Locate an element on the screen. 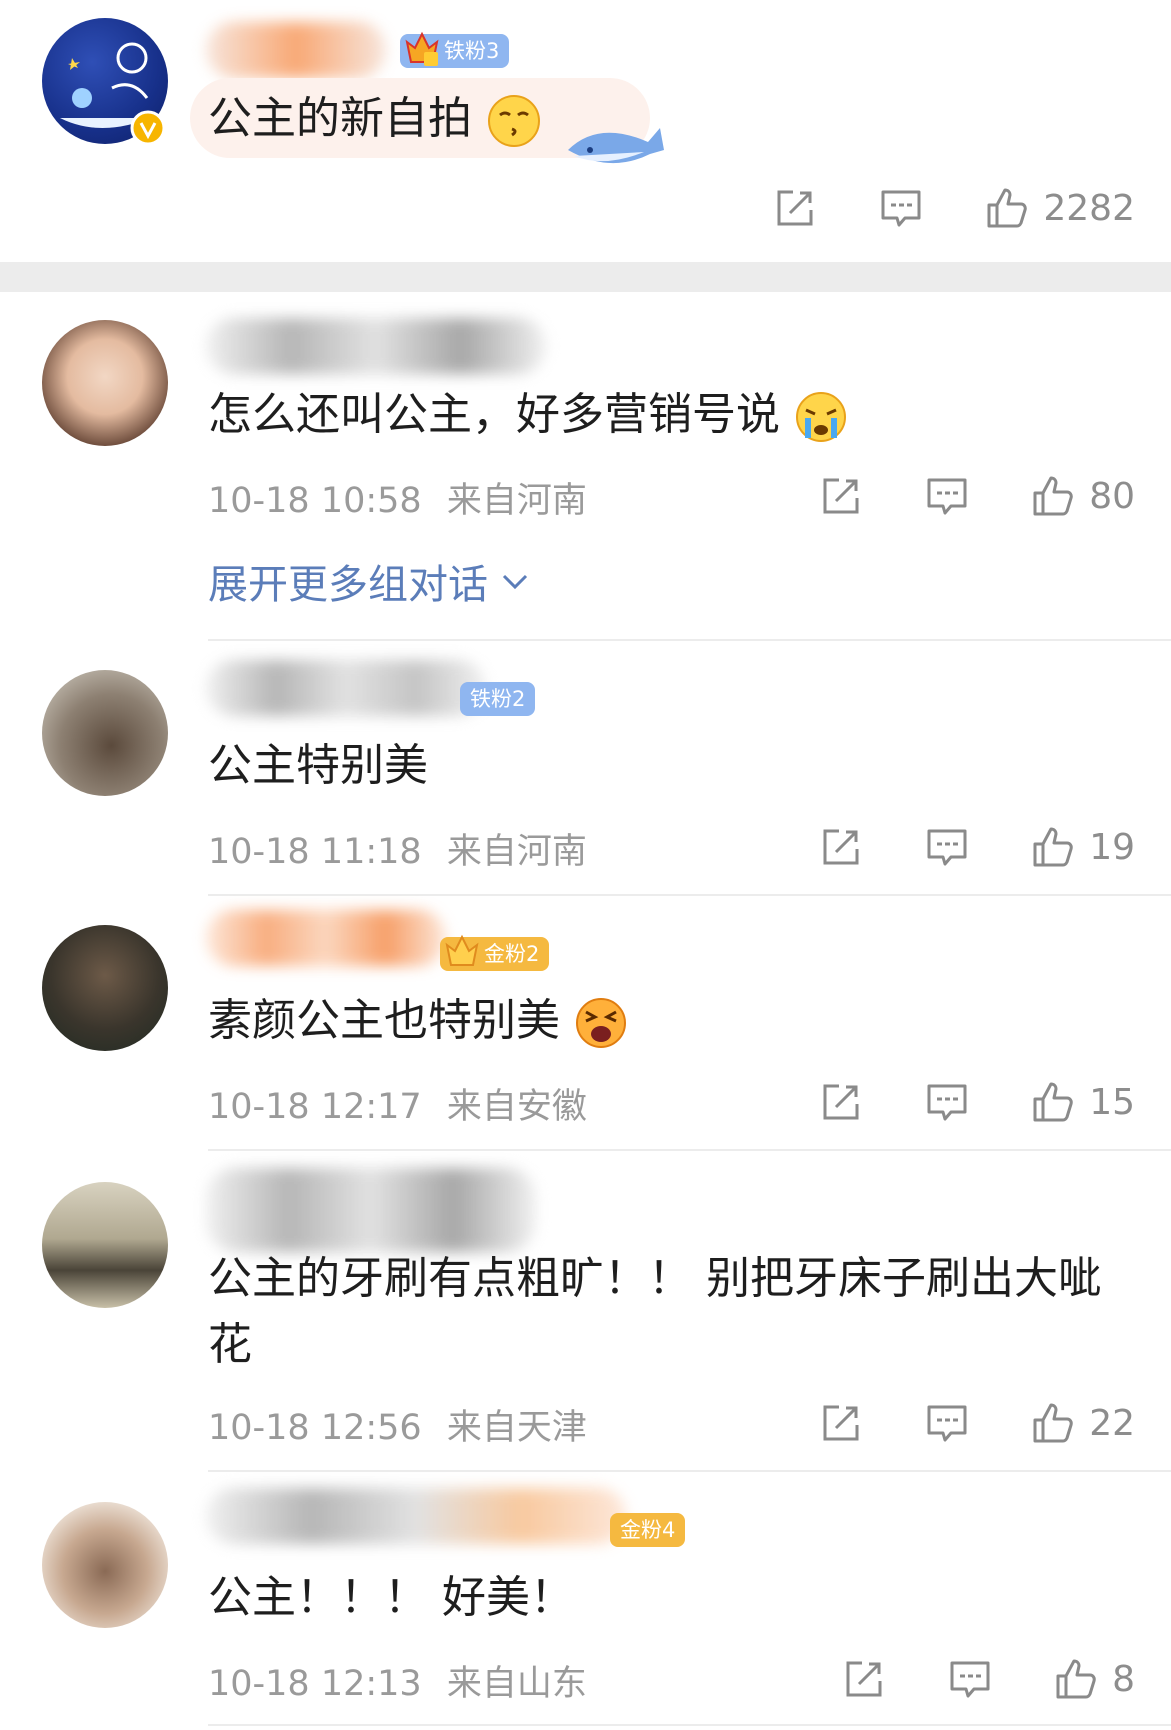 Image resolution: width=1171 pixels, height=1730 pixels. like-button: 80 is located at coordinates (1083, 496).